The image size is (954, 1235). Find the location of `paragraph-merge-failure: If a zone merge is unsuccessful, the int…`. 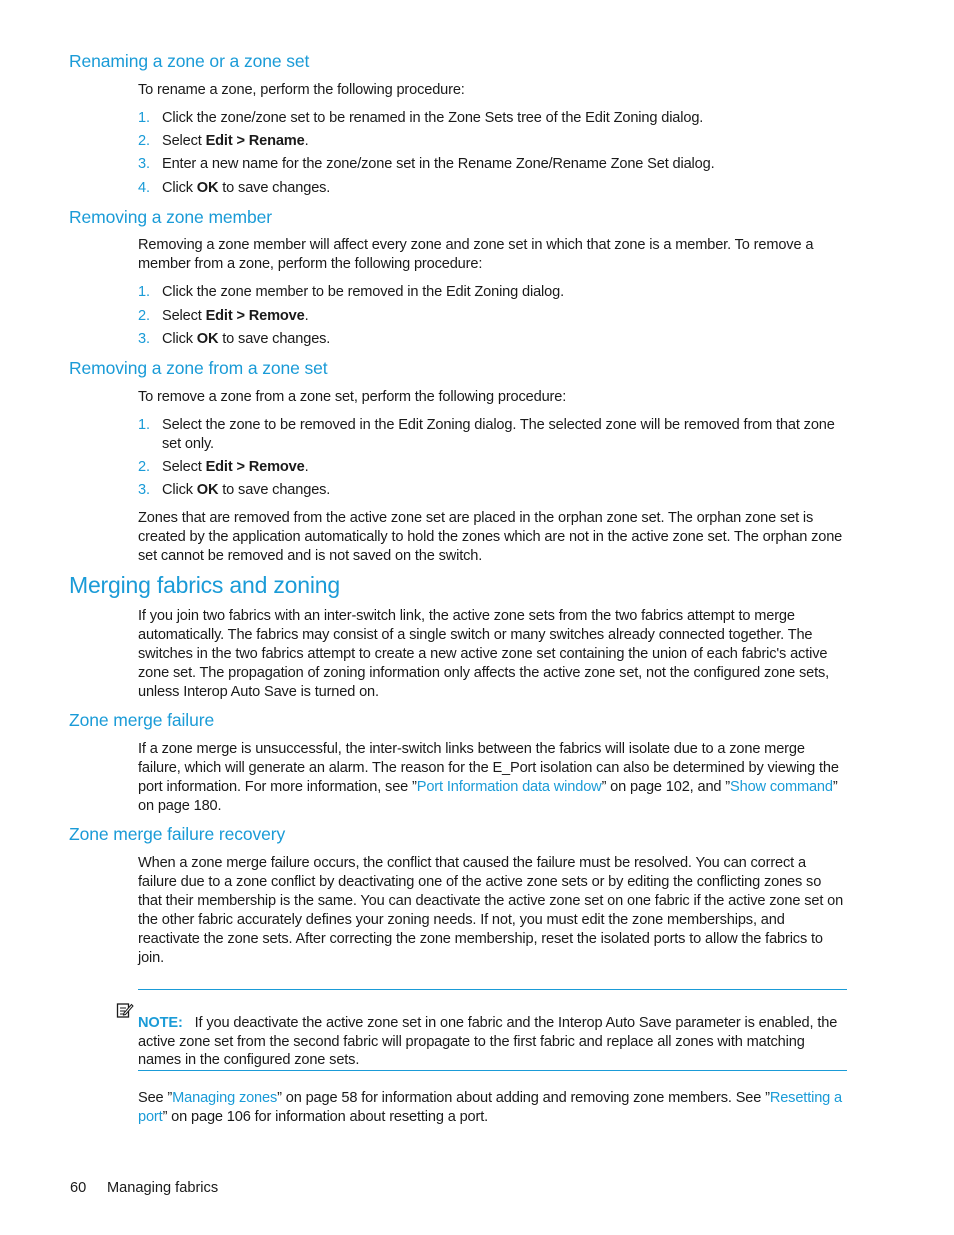

paragraph-merge-failure: If a zone merge is unsuccessful, the int… is located at coordinates (491, 778).